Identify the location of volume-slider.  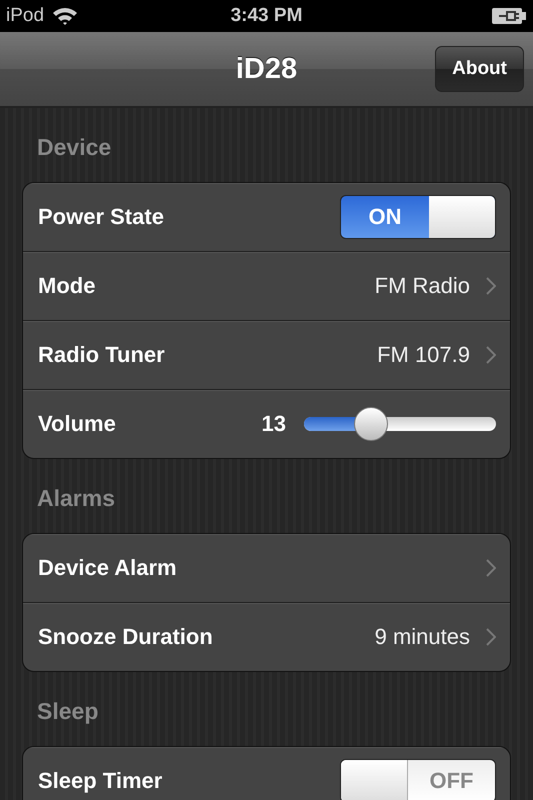
(400, 424).